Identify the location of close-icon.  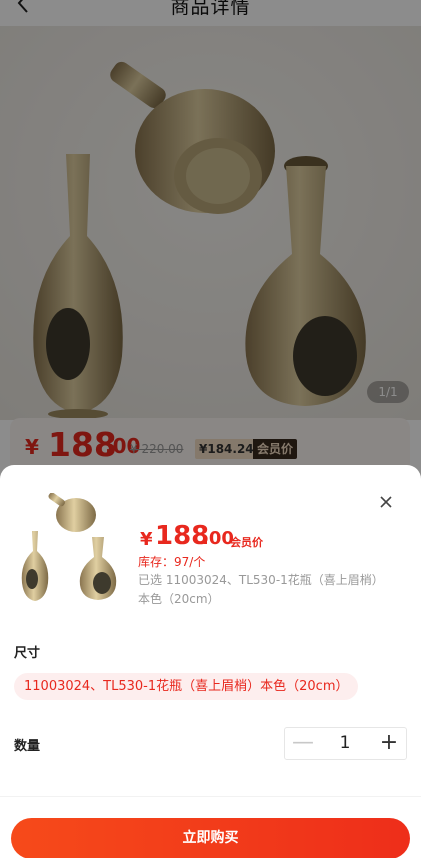
(386, 502).